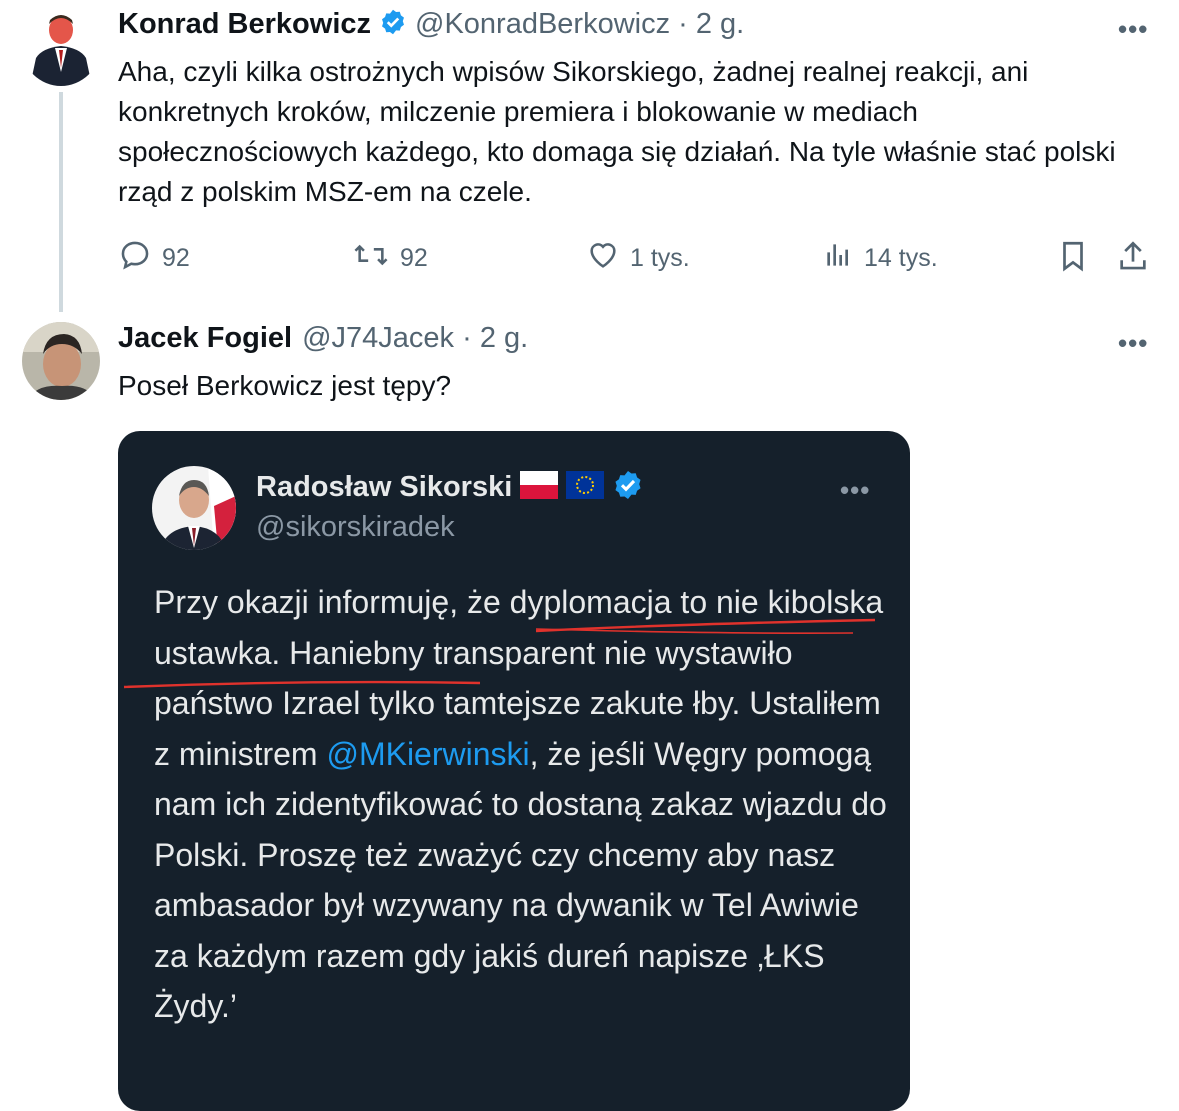  What do you see at coordinates (154, 258) in the screenshot?
I see `reply-button: 92` at bounding box center [154, 258].